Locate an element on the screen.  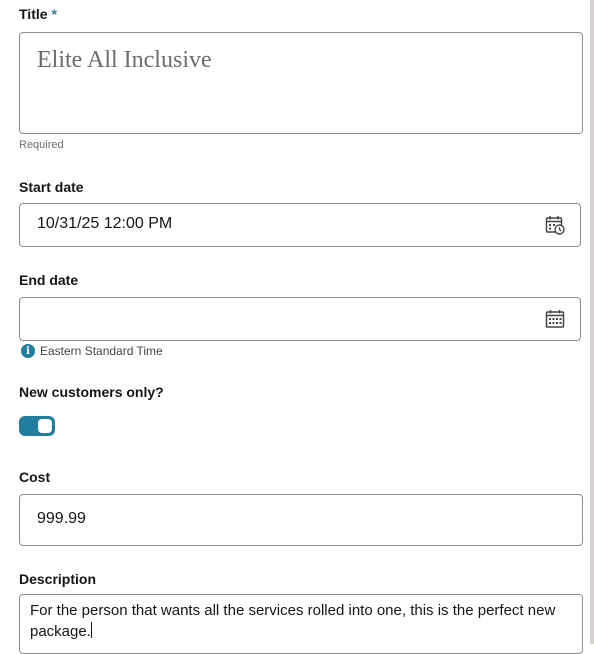
title-label-text: Title is located at coordinates (33, 14).